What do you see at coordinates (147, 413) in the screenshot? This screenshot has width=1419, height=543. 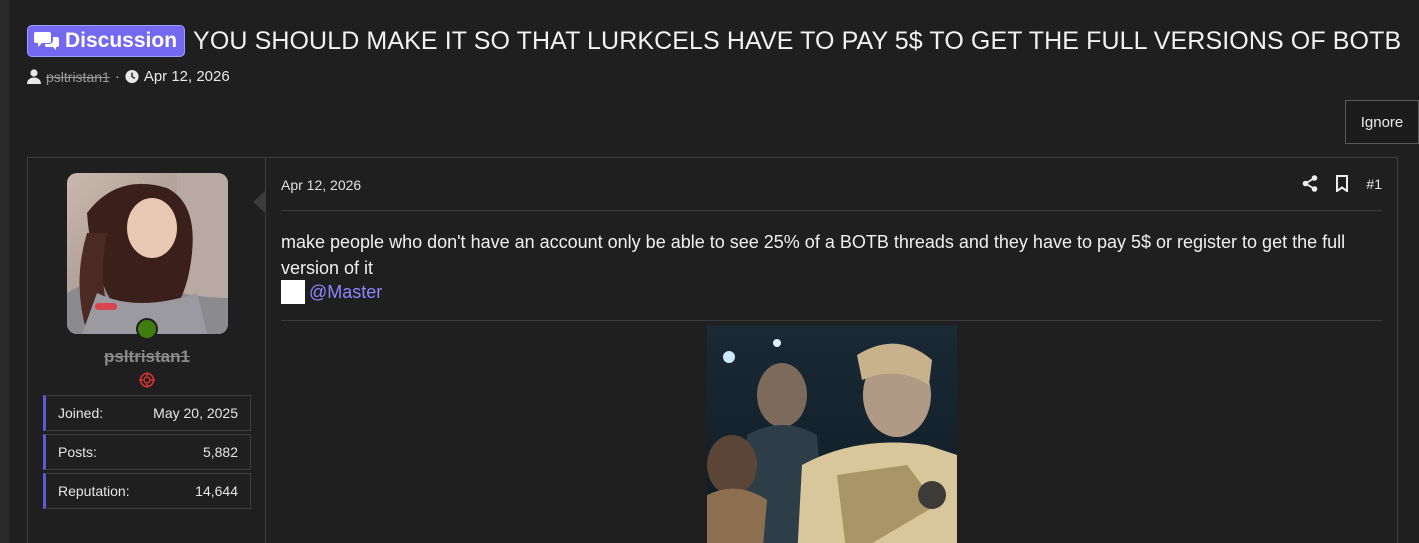 I see `stat-joined: Joined: May 20, 2025` at bounding box center [147, 413].